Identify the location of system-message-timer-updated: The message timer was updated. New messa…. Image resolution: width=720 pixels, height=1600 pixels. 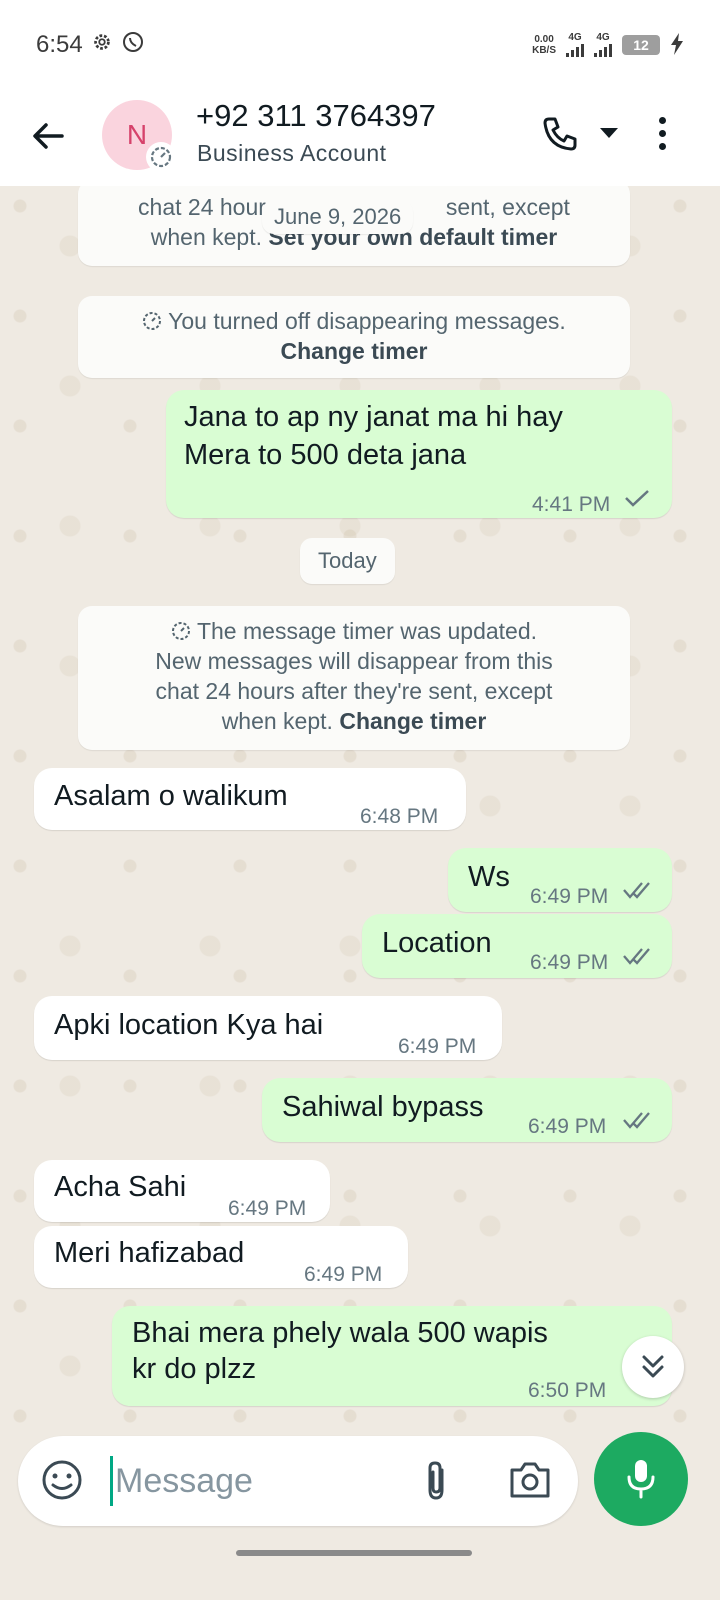
(354, 678).